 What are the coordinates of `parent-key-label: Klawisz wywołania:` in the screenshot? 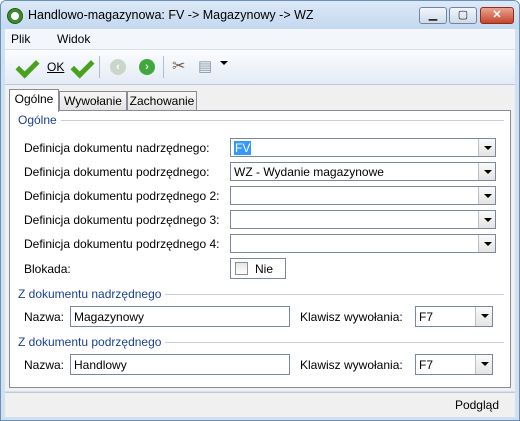 It's located at (351, 317).